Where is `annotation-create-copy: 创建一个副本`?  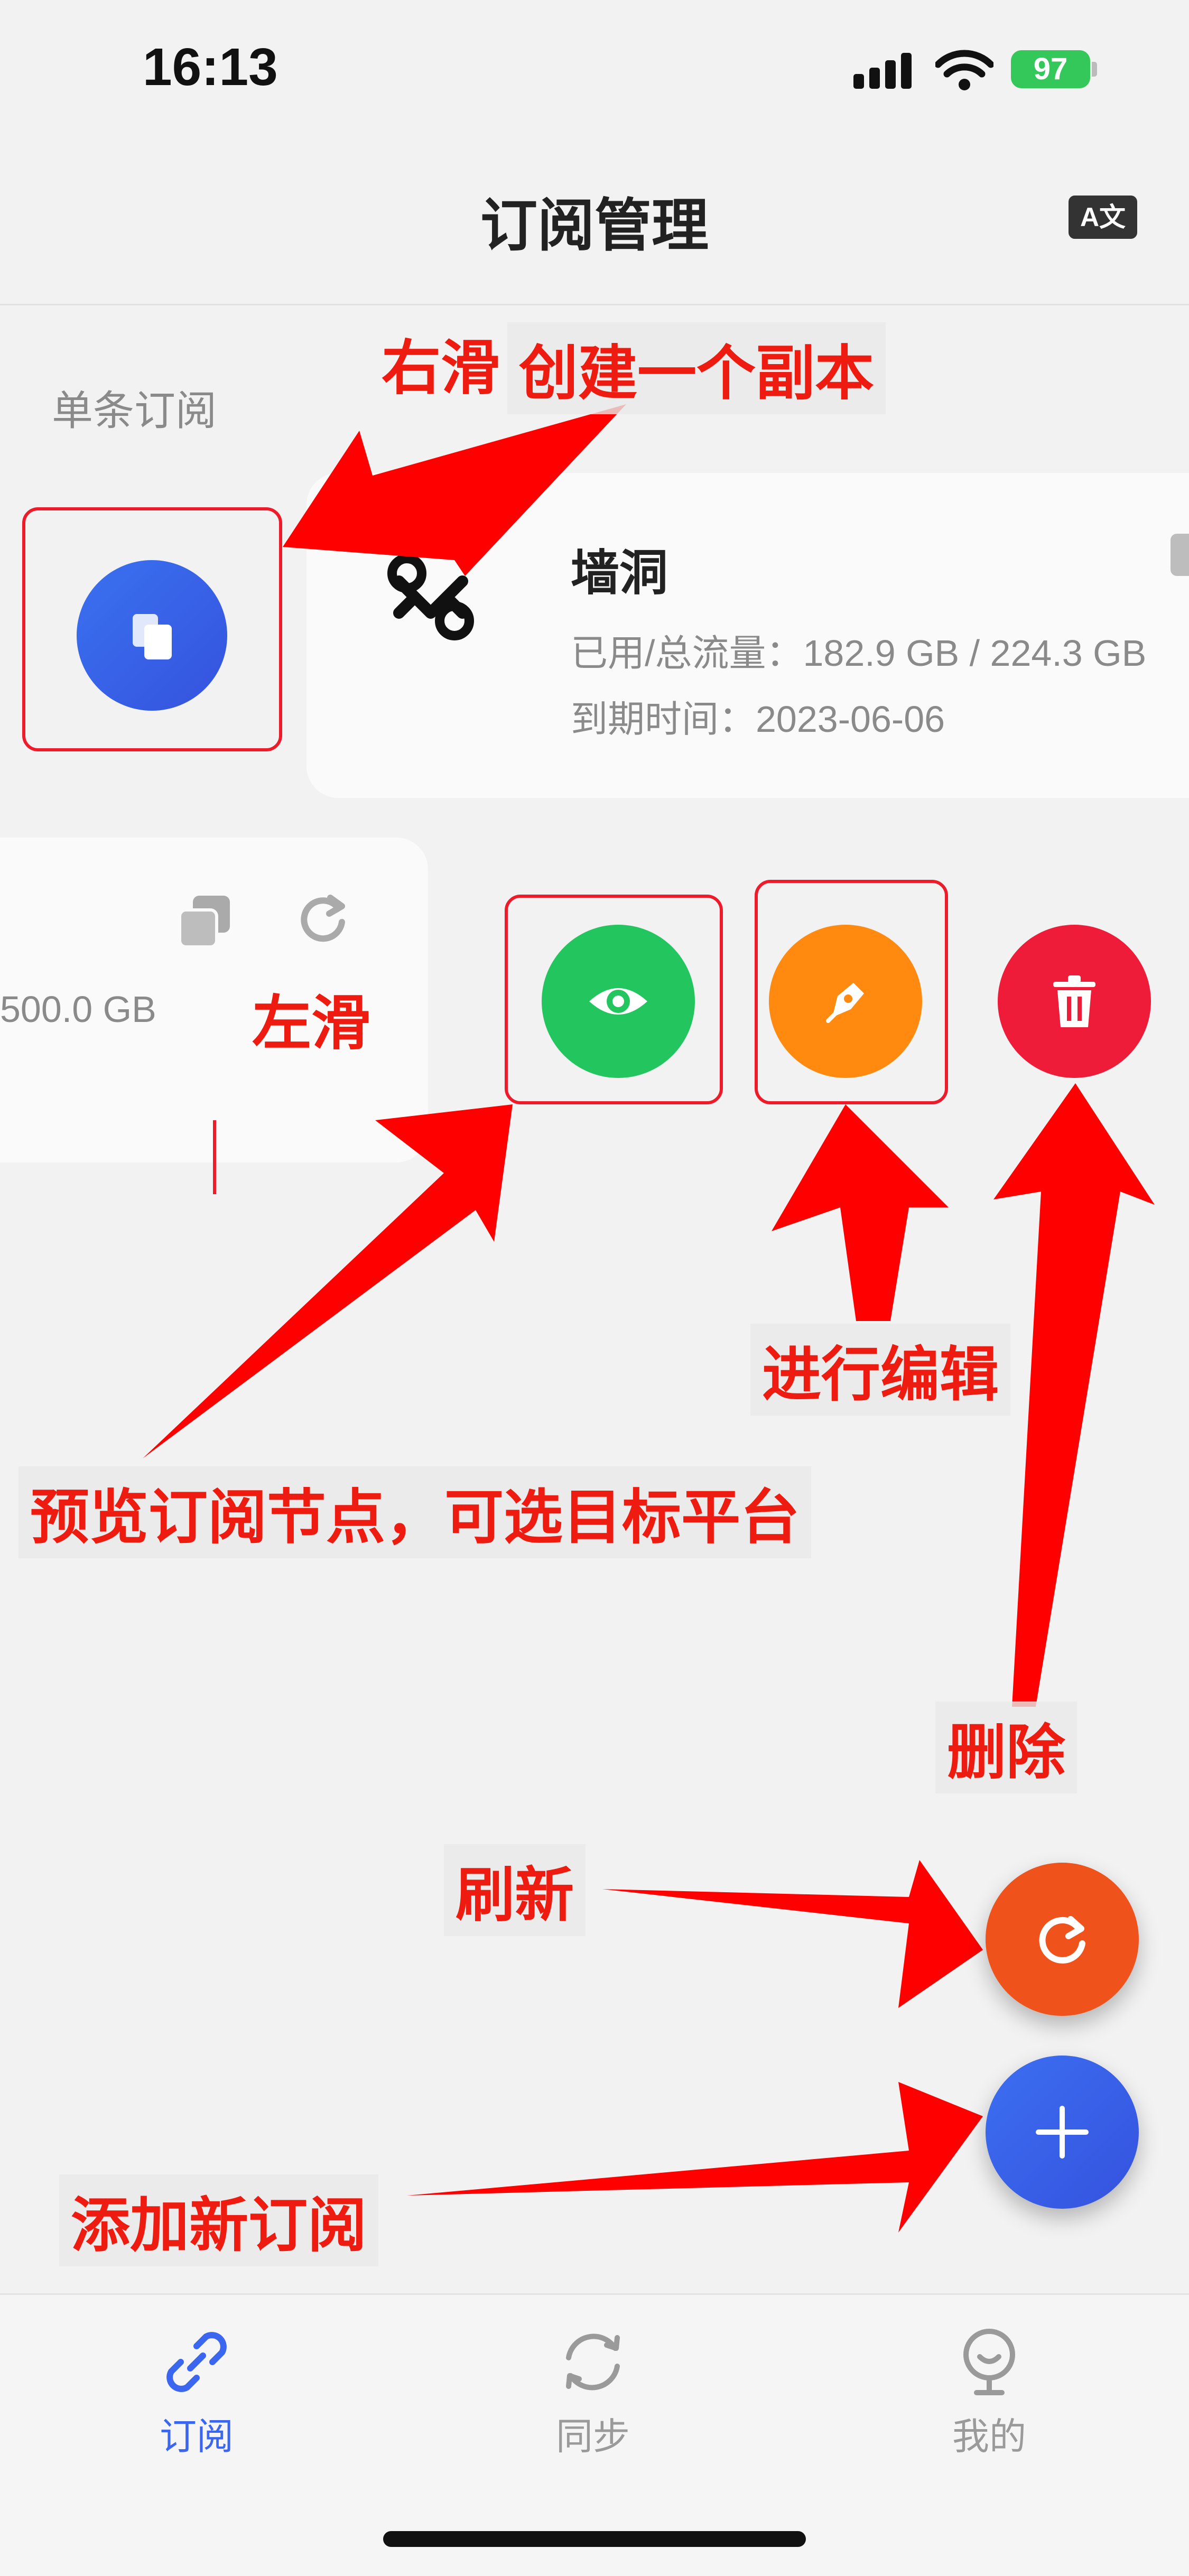
annotation-create-copy: 创建一个副本 is located at coordinates (697, 368).